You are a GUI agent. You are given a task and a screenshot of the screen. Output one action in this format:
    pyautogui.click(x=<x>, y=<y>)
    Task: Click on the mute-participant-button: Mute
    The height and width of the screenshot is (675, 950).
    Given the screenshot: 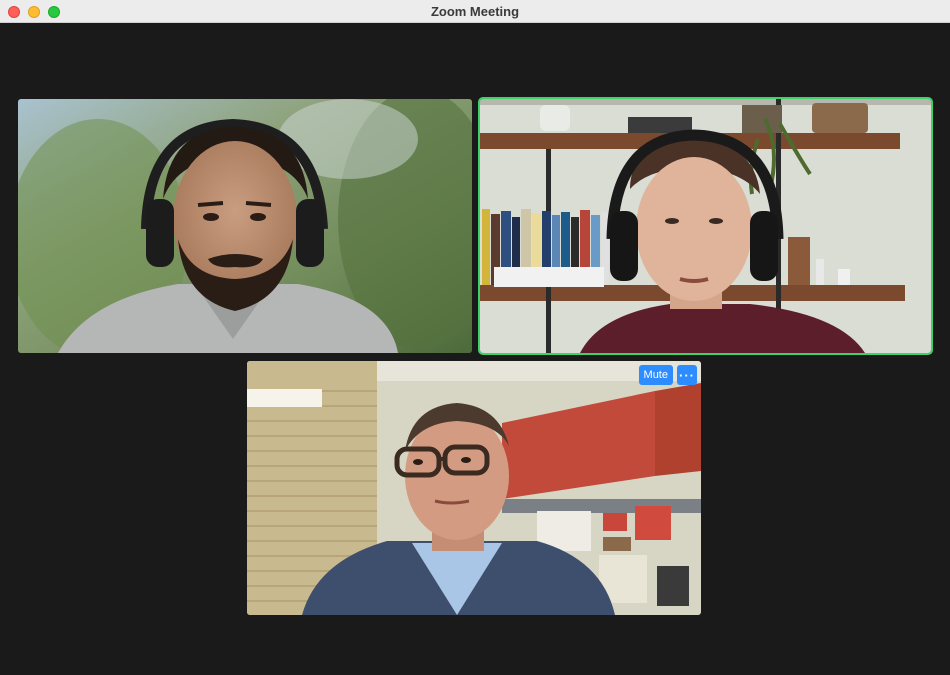 What is the action you would take?
    pyautogui.click(x=655, y=375)
    